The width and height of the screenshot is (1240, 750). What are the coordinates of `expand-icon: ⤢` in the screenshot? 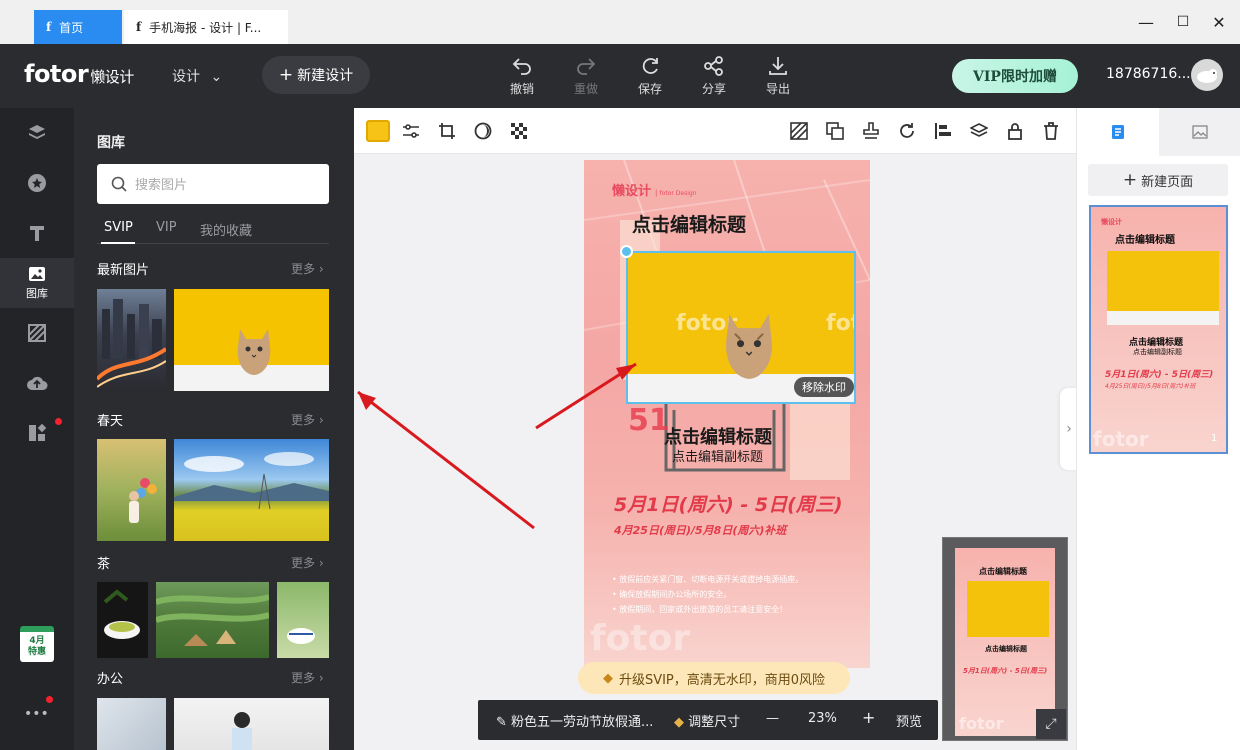 It's located at (1051, 724).